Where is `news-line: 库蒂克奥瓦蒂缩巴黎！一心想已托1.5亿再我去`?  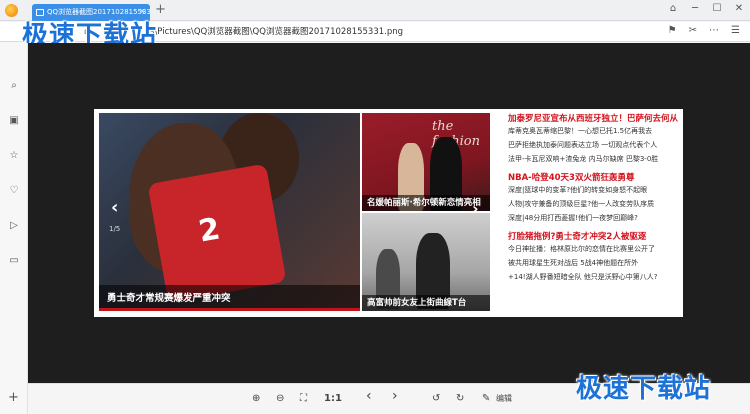
news-line: 库蒂克奥瓦蒂缩巴黎！一心想已托1.5亿再我去 is located at coordinates (580, 131).